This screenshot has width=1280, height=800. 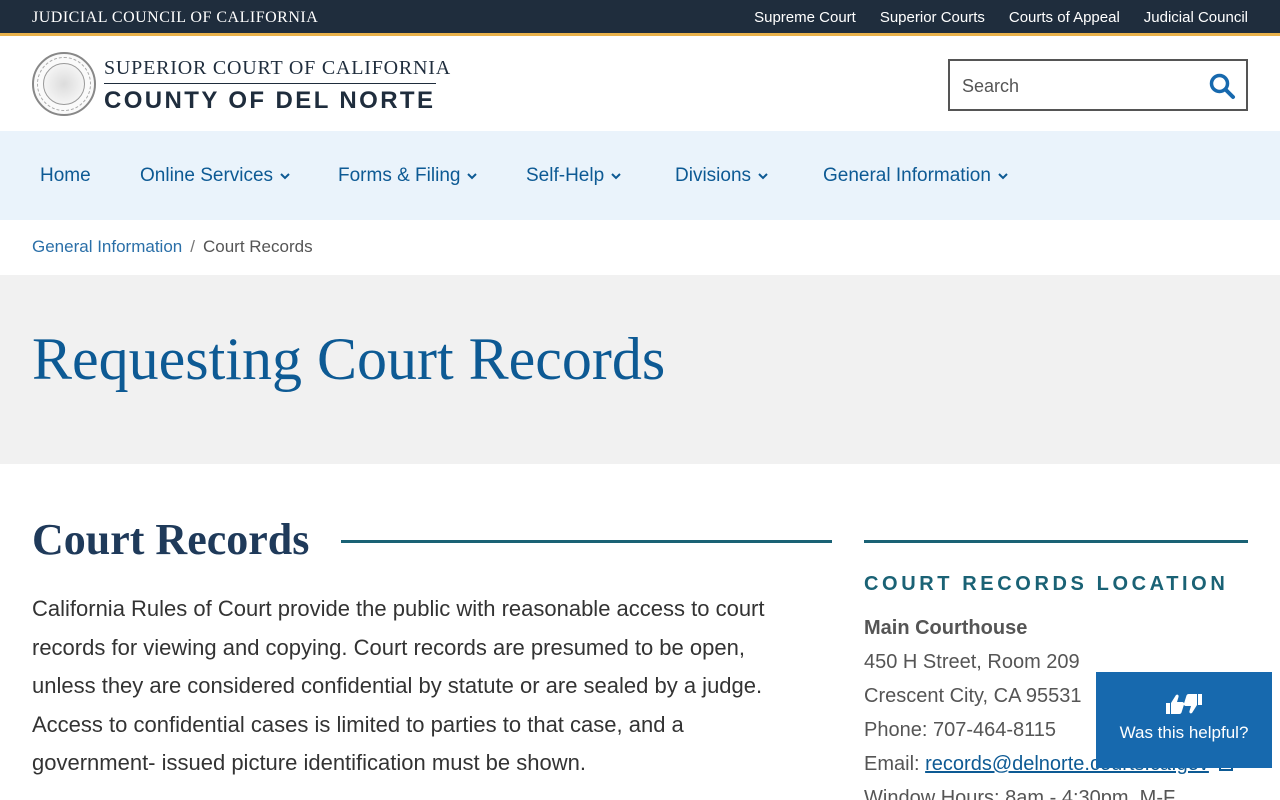 What do you see at coordinates (257, 246) in the screenshot?
I see `breadcrumb-current: Court Records` at bounding box center [257, 246].